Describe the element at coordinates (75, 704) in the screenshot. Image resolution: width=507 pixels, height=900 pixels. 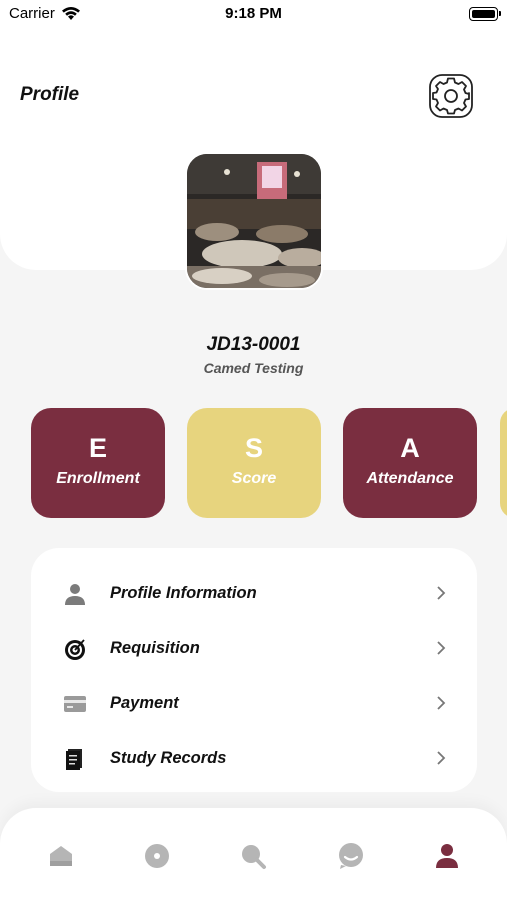
I see `card-icon` at that location.